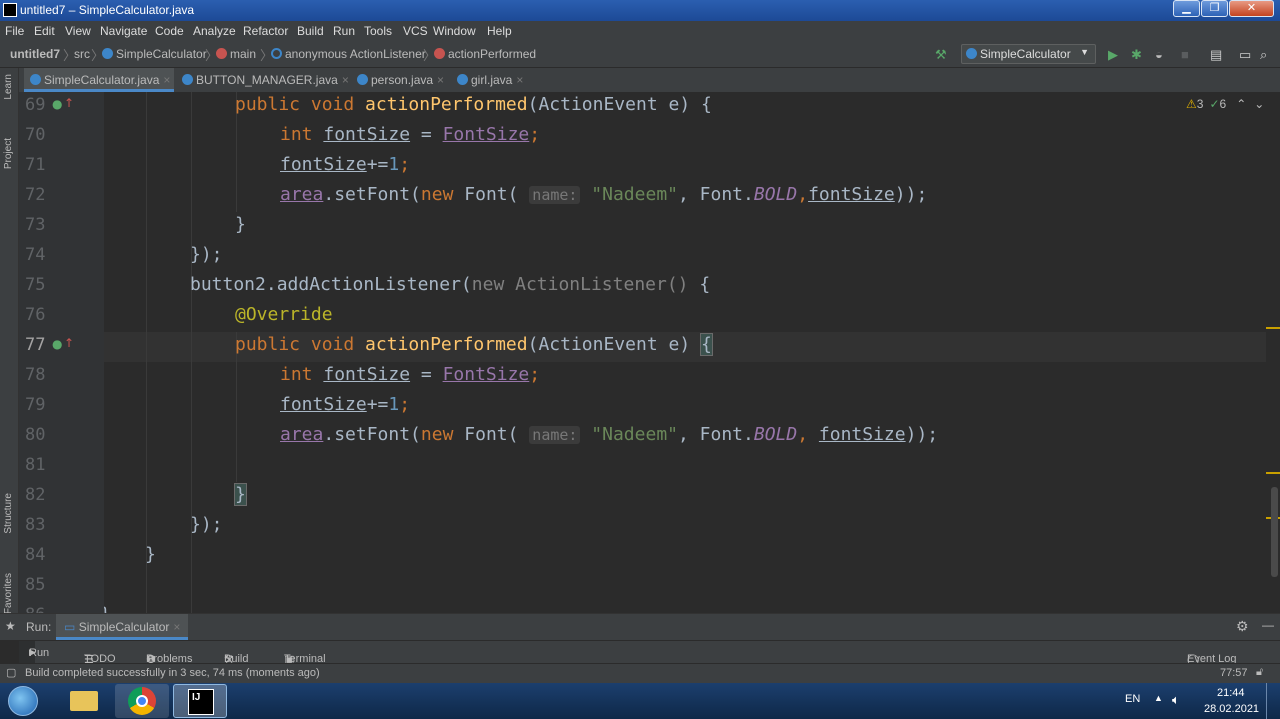  What do you see at coordinates (454, 31) in the screenshot?
I see `menu-window: Window` at bounding box center [454, 31].